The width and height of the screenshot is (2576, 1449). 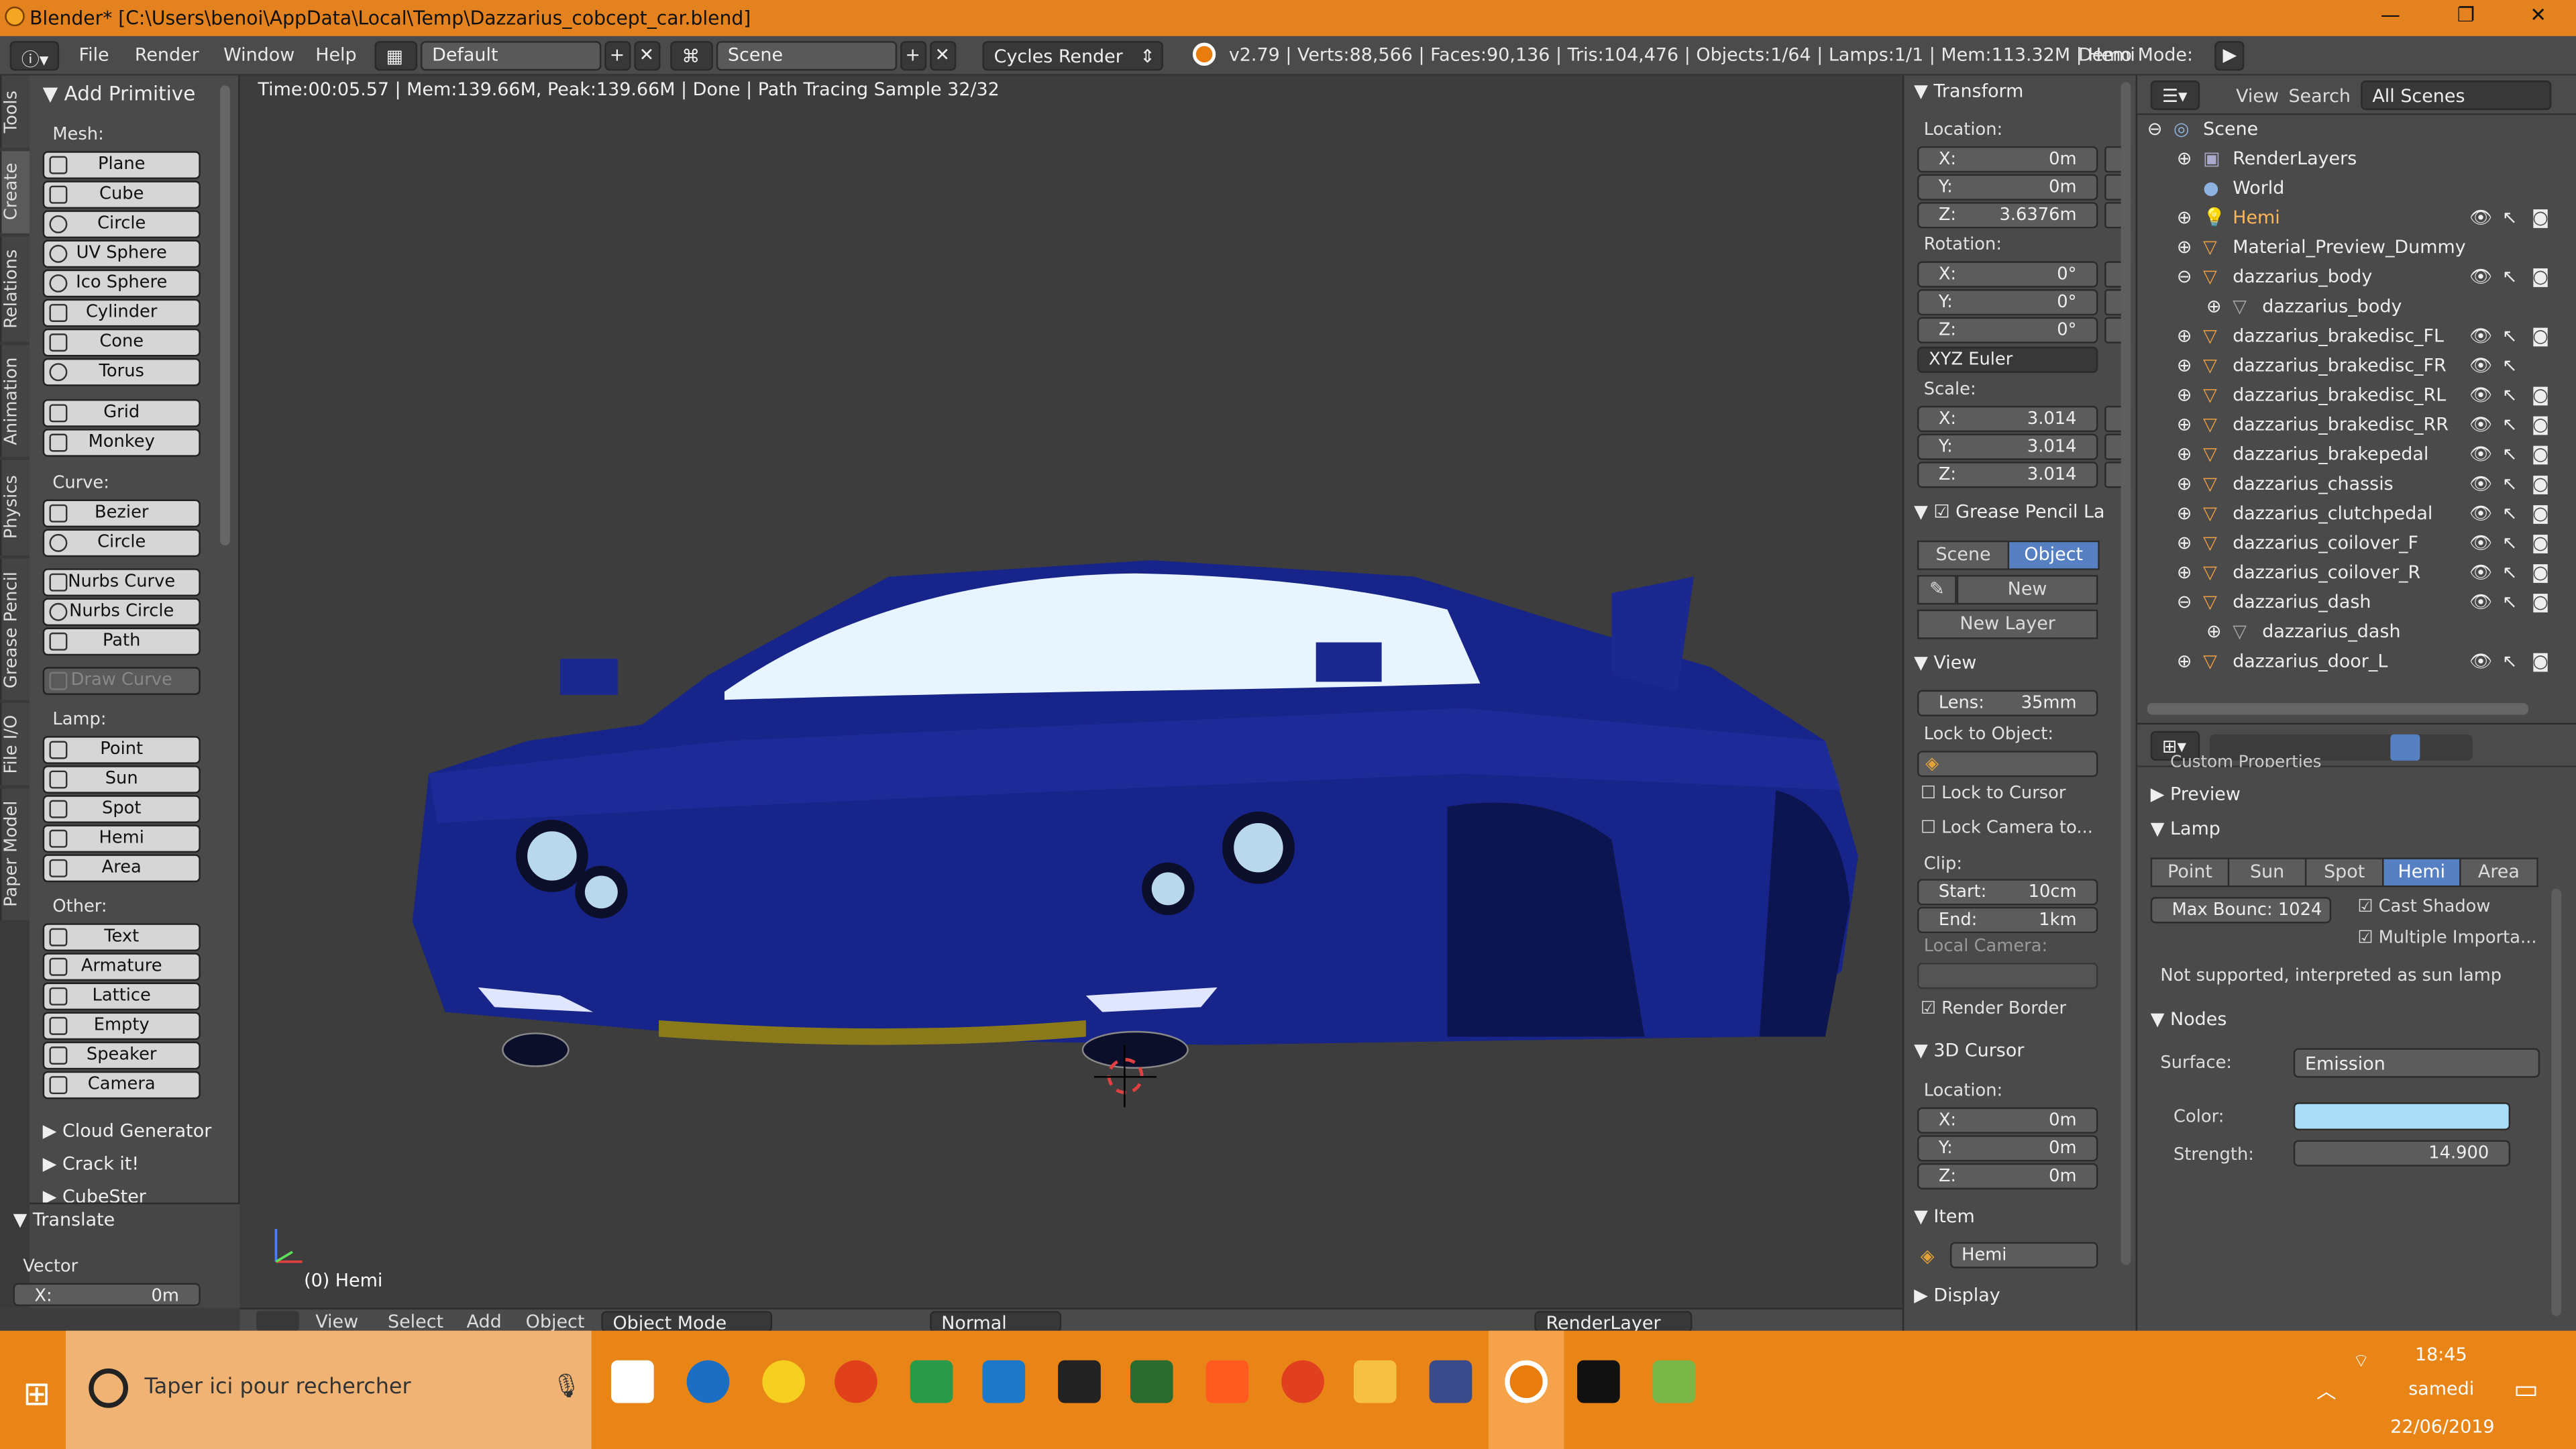 I want to click on rotation-y-field: Y: 0°, so click(x=2007, y=302).